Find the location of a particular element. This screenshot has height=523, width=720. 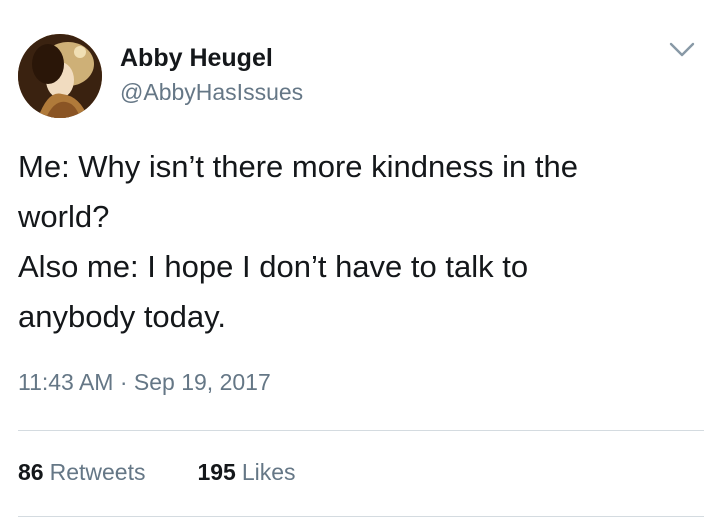

tweet-text-line: anybody today. is located at coordinates (122, 316).